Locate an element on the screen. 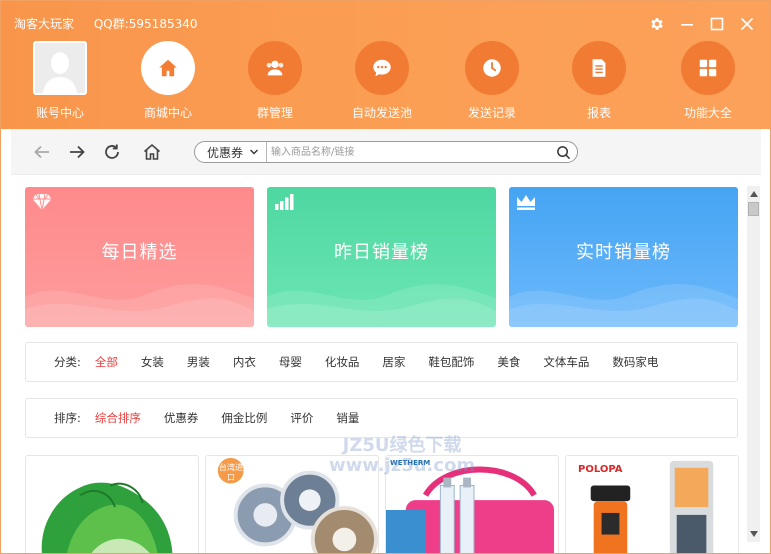  vertical-scrollbar is located at coordinates (753, 364).